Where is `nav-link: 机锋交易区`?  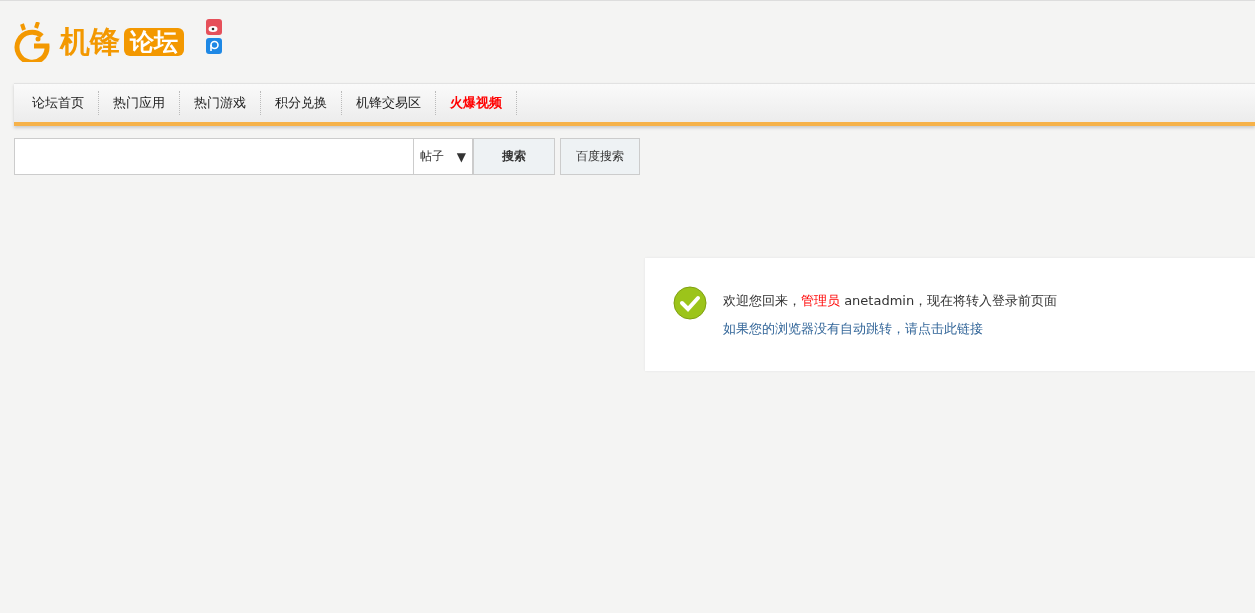
nav-link: 机锋交易区 is located at coordinates (389, 103).